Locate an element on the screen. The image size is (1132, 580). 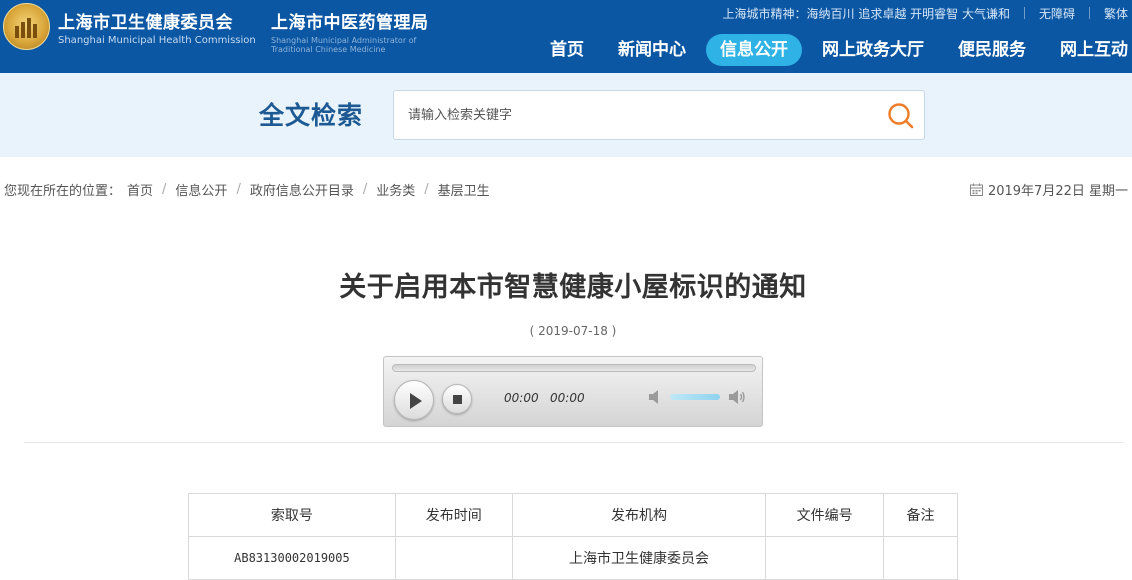
mute-icon is located at coordinates (656, 397).